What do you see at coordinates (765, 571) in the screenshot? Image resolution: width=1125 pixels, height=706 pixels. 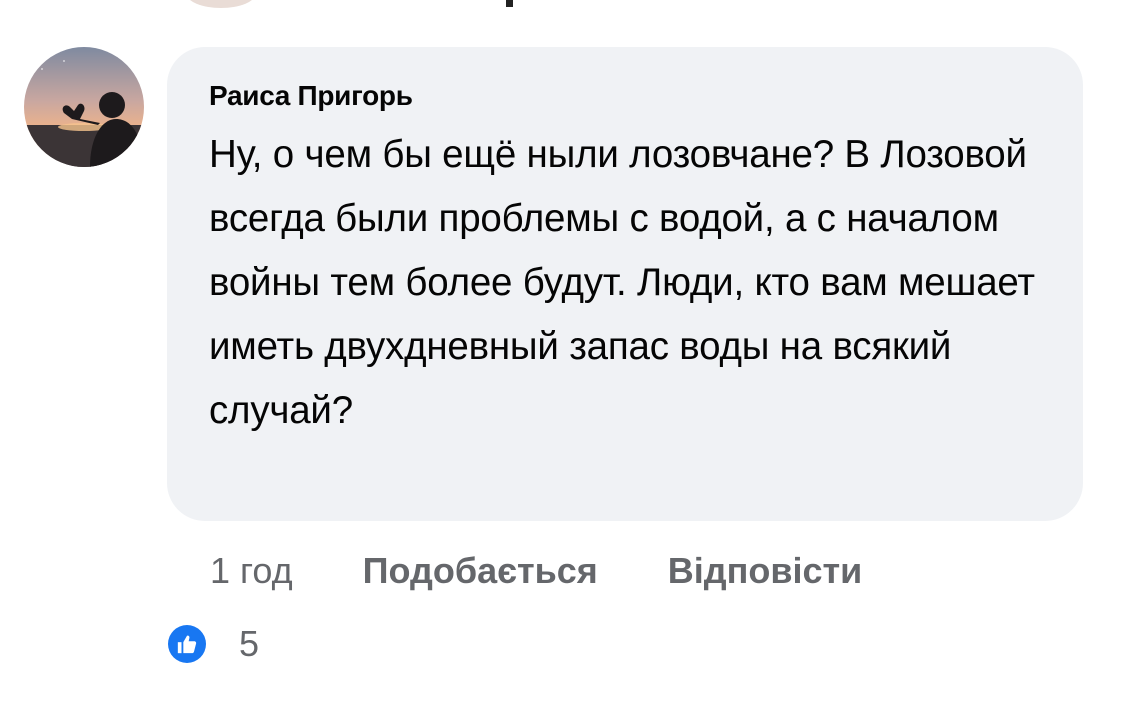 I see `reply-button: Відповісти` at bounding box center [765, 571].